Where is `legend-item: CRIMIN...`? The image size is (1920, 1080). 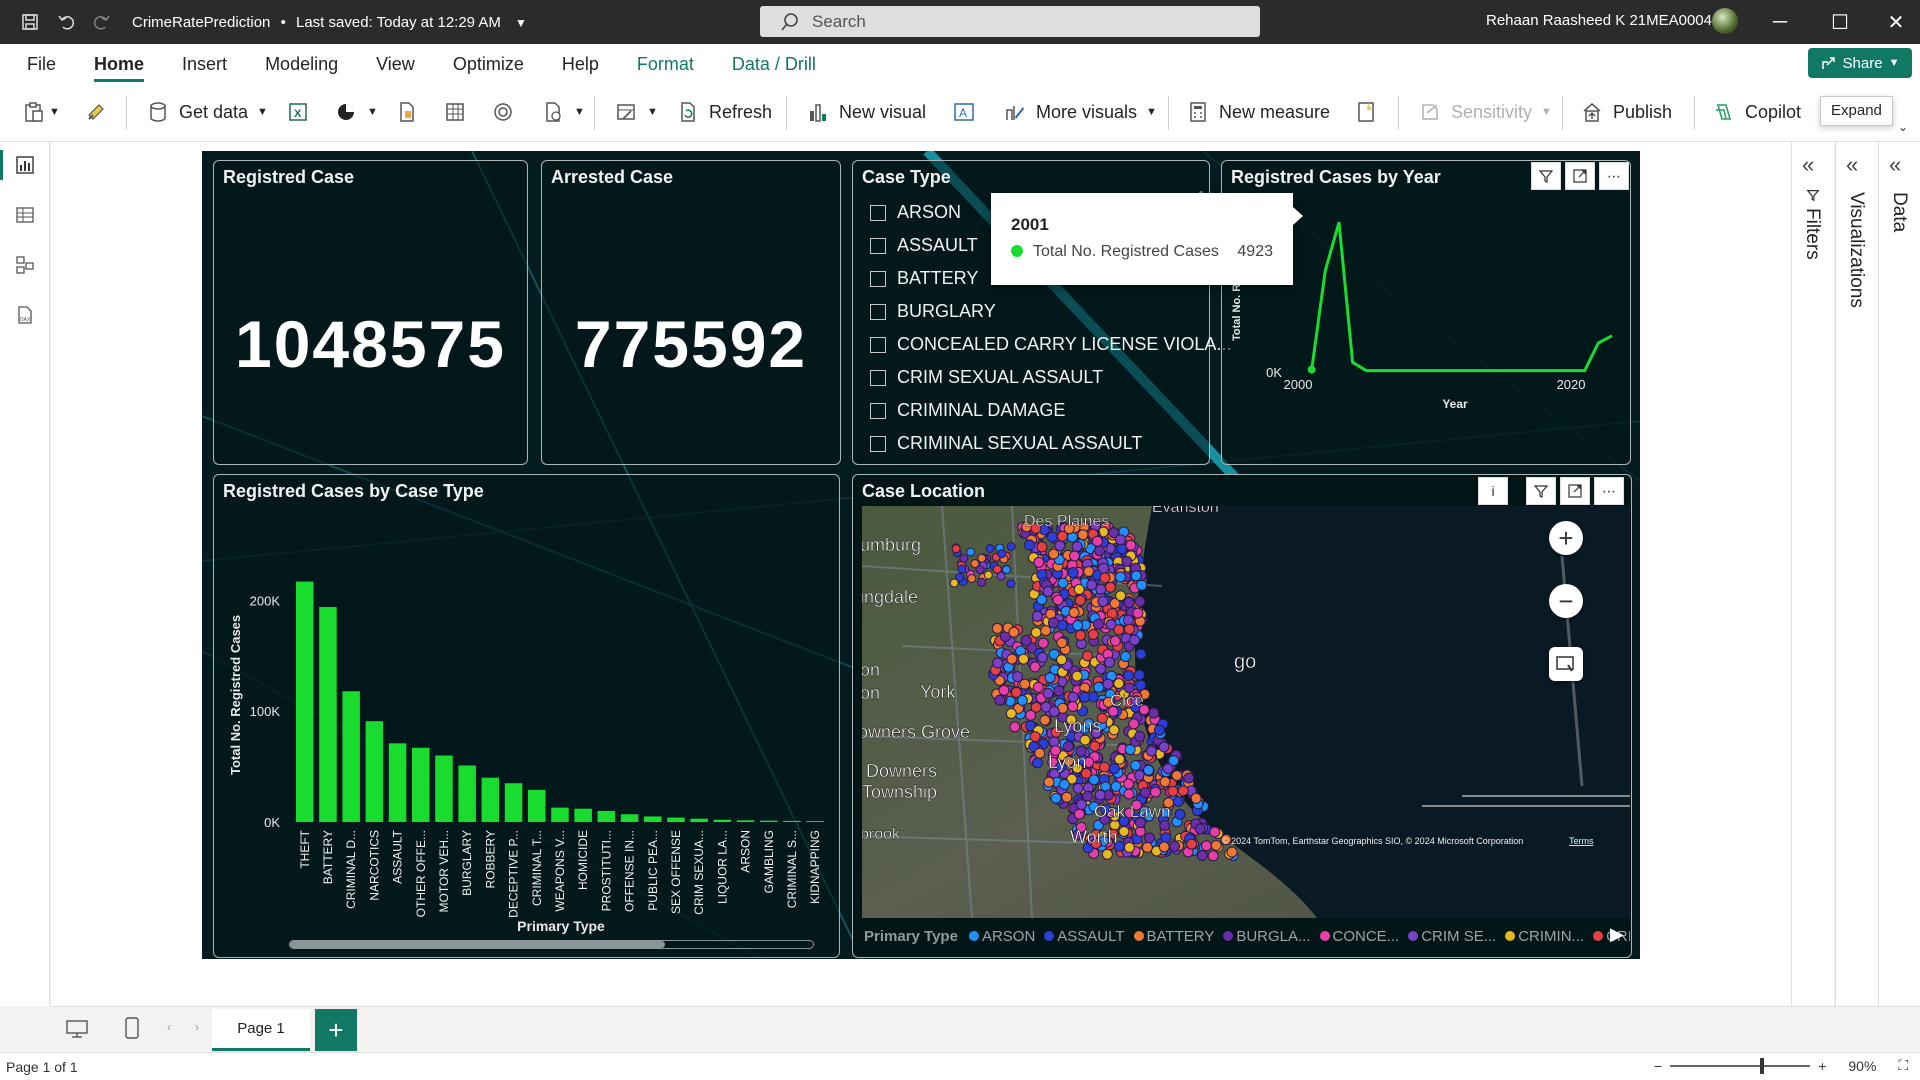
legend-item: CRIMIN... is located at coordinates (1544, 936).